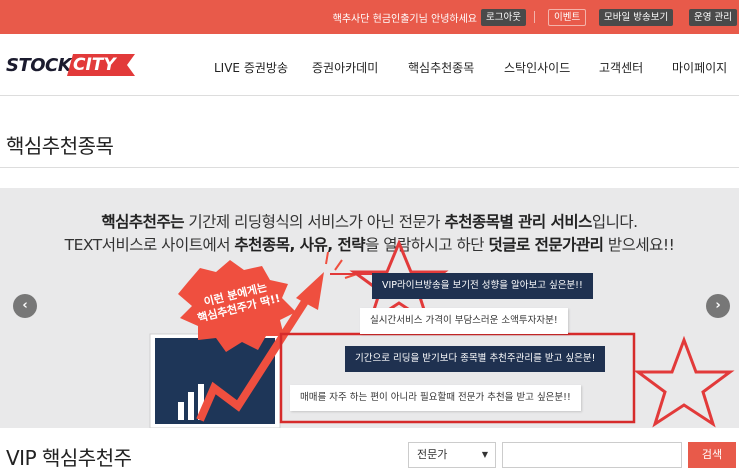 This screenshot has width=739, height=470. What do you see at coordinates (464, 321) in the screenshot?
I see `callout-small-investor: 실시간서비스 가격이 부담스러운 소액투자자분!` at bounding box center [464, 321].